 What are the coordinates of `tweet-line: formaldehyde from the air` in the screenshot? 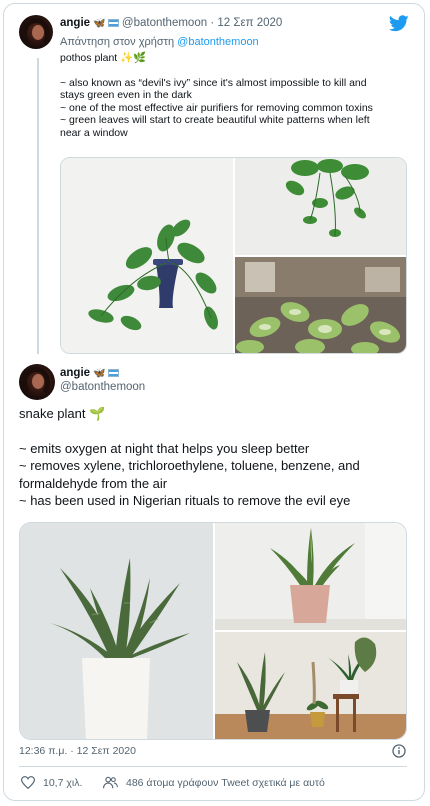 It's located at (93, 483).